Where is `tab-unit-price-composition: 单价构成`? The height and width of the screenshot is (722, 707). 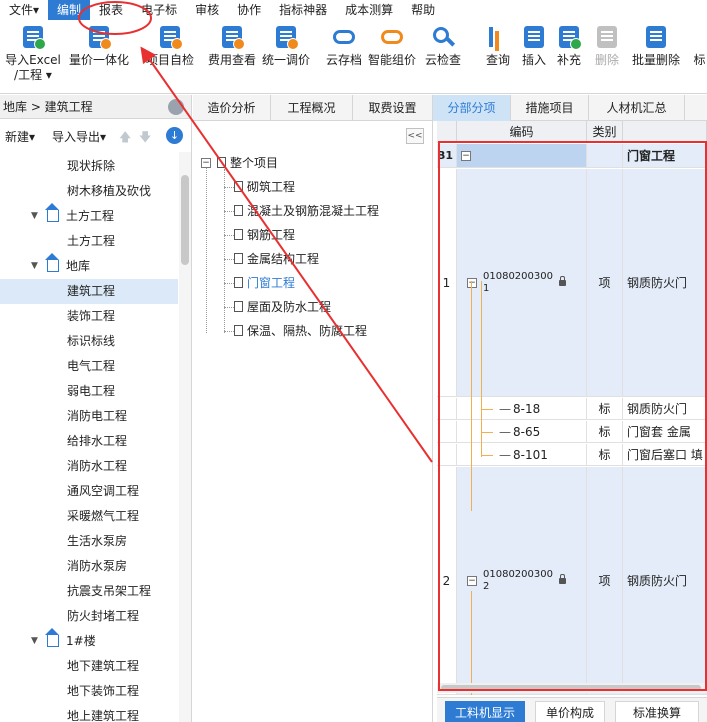
tab-unit-price-composition: 单价构成 is located at coordinates (570, 711).